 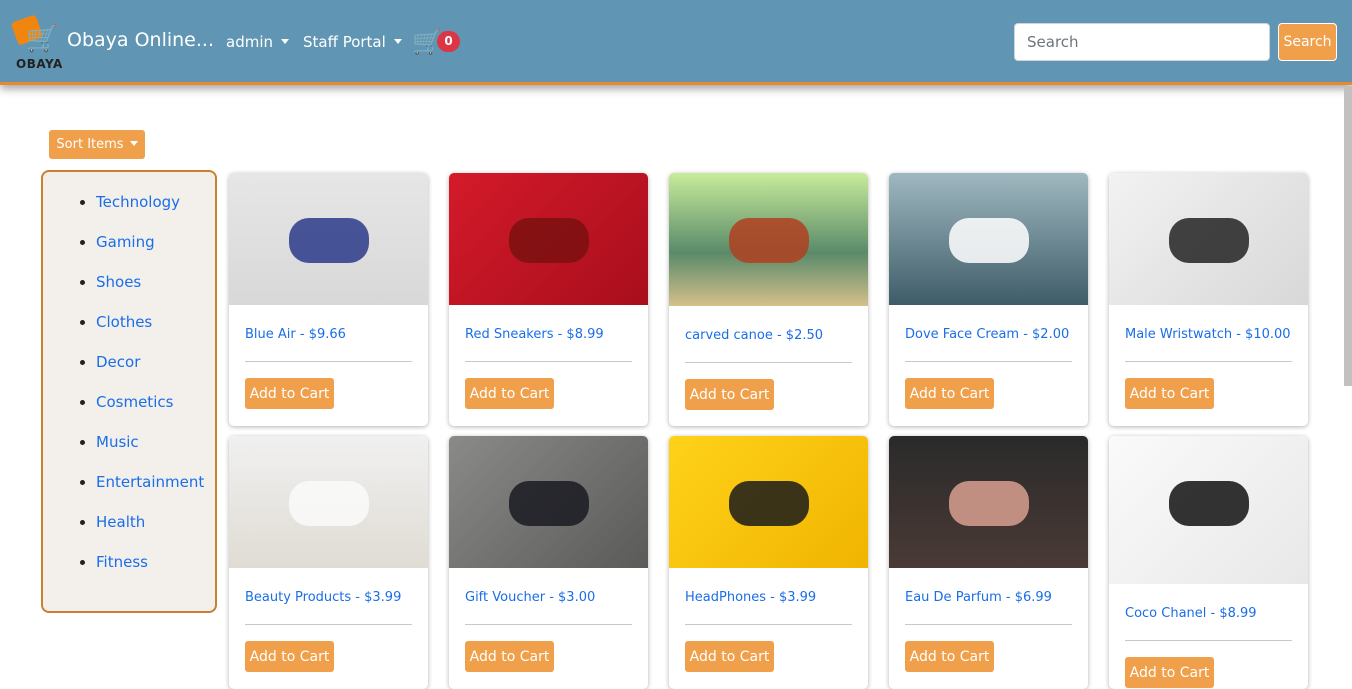 I want to click on staff-portal-dropdown: Staff Portal, so click(x=352, y=42).